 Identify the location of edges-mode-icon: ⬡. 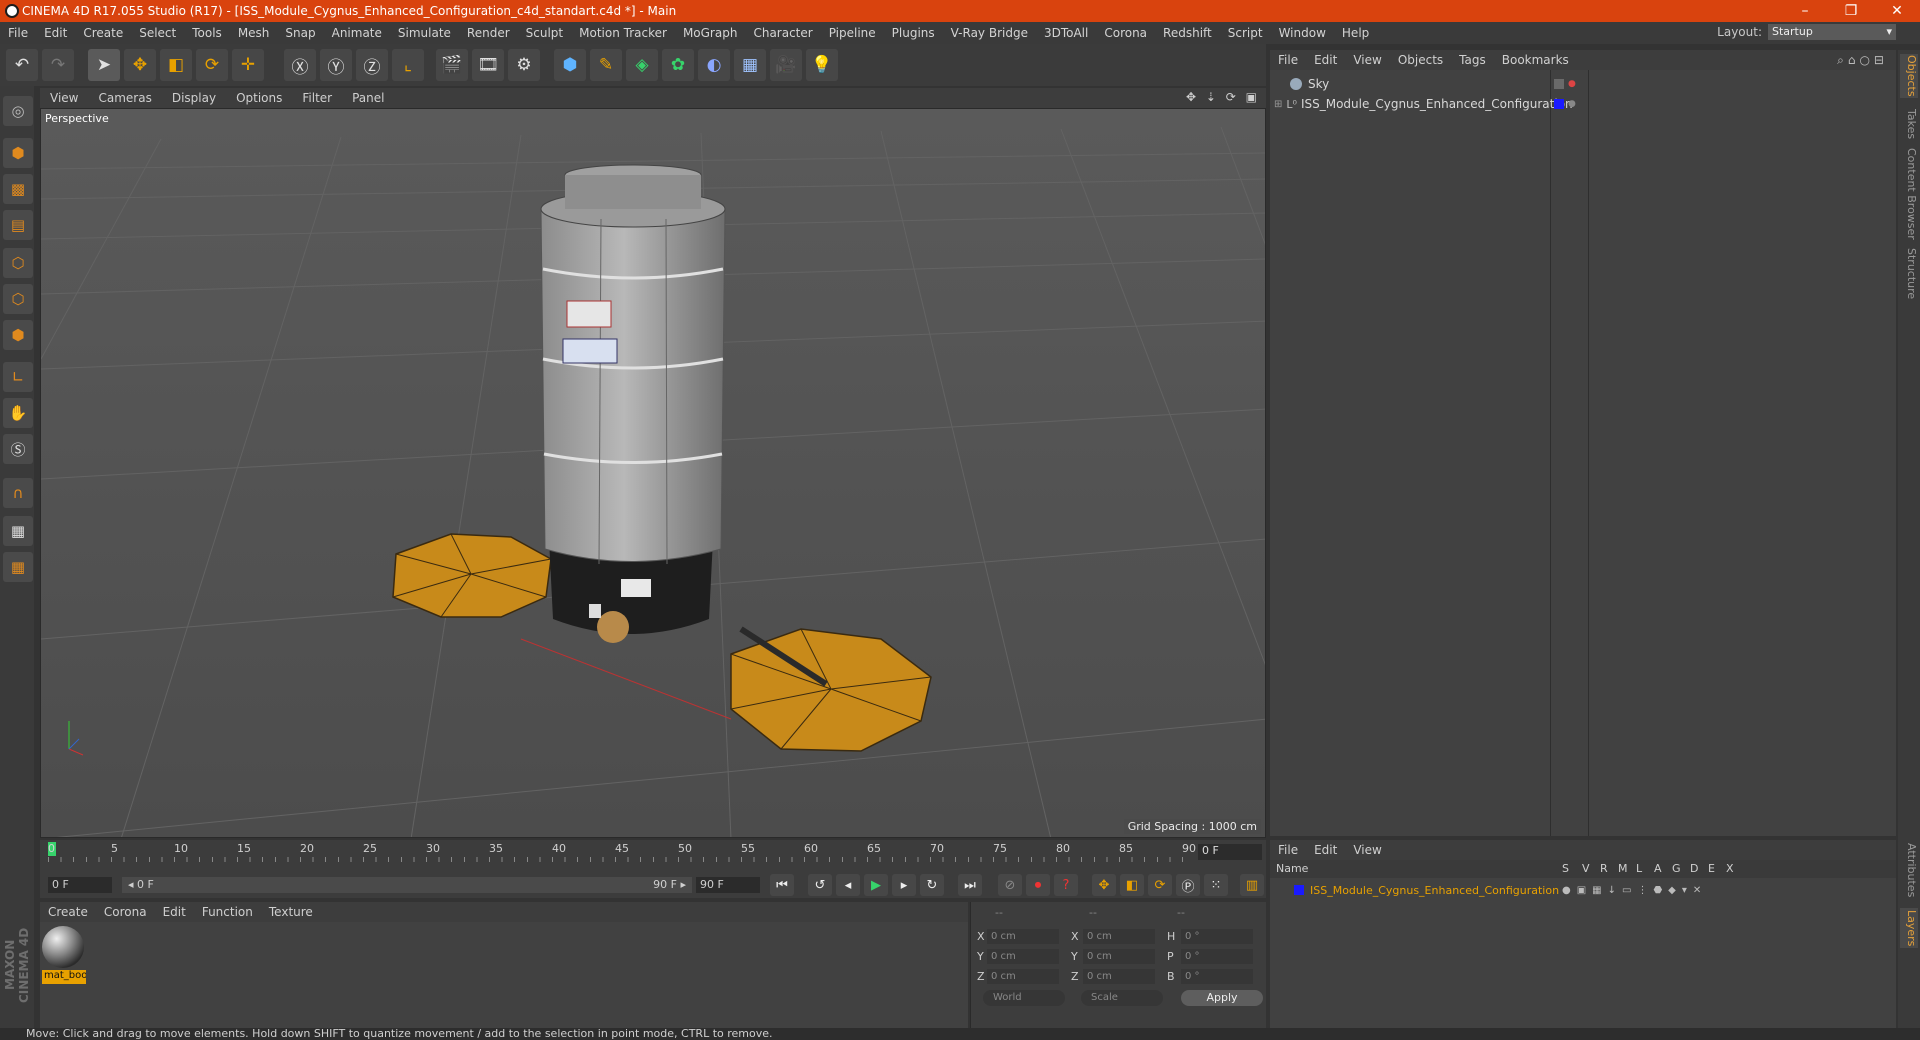
(18, 299).